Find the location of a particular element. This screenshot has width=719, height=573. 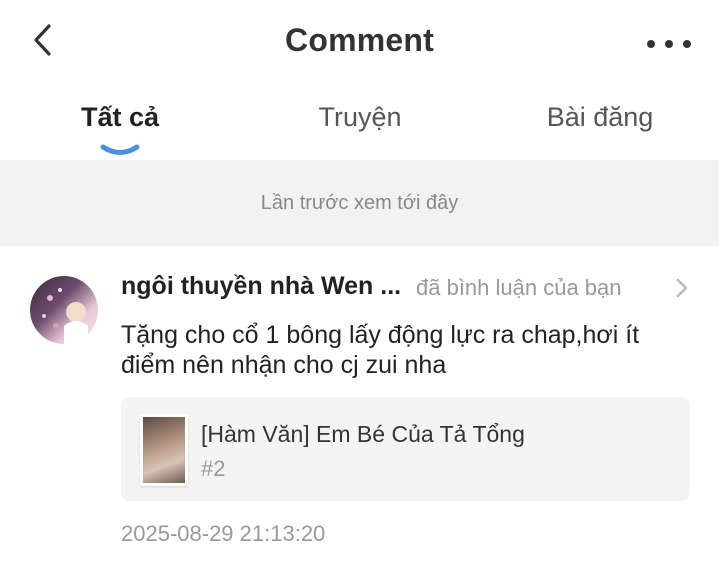

page-title: Comment is located at coordinates (359, 40).